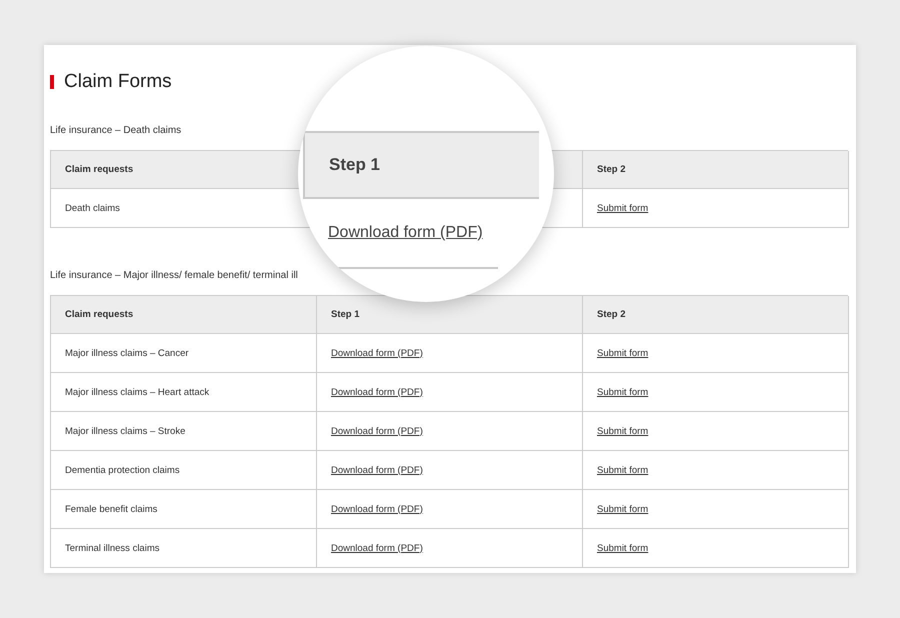  Describe the element at coordinates (184, 509) in the screenshot. I see `table-cell: Female benefit claims` at that location.